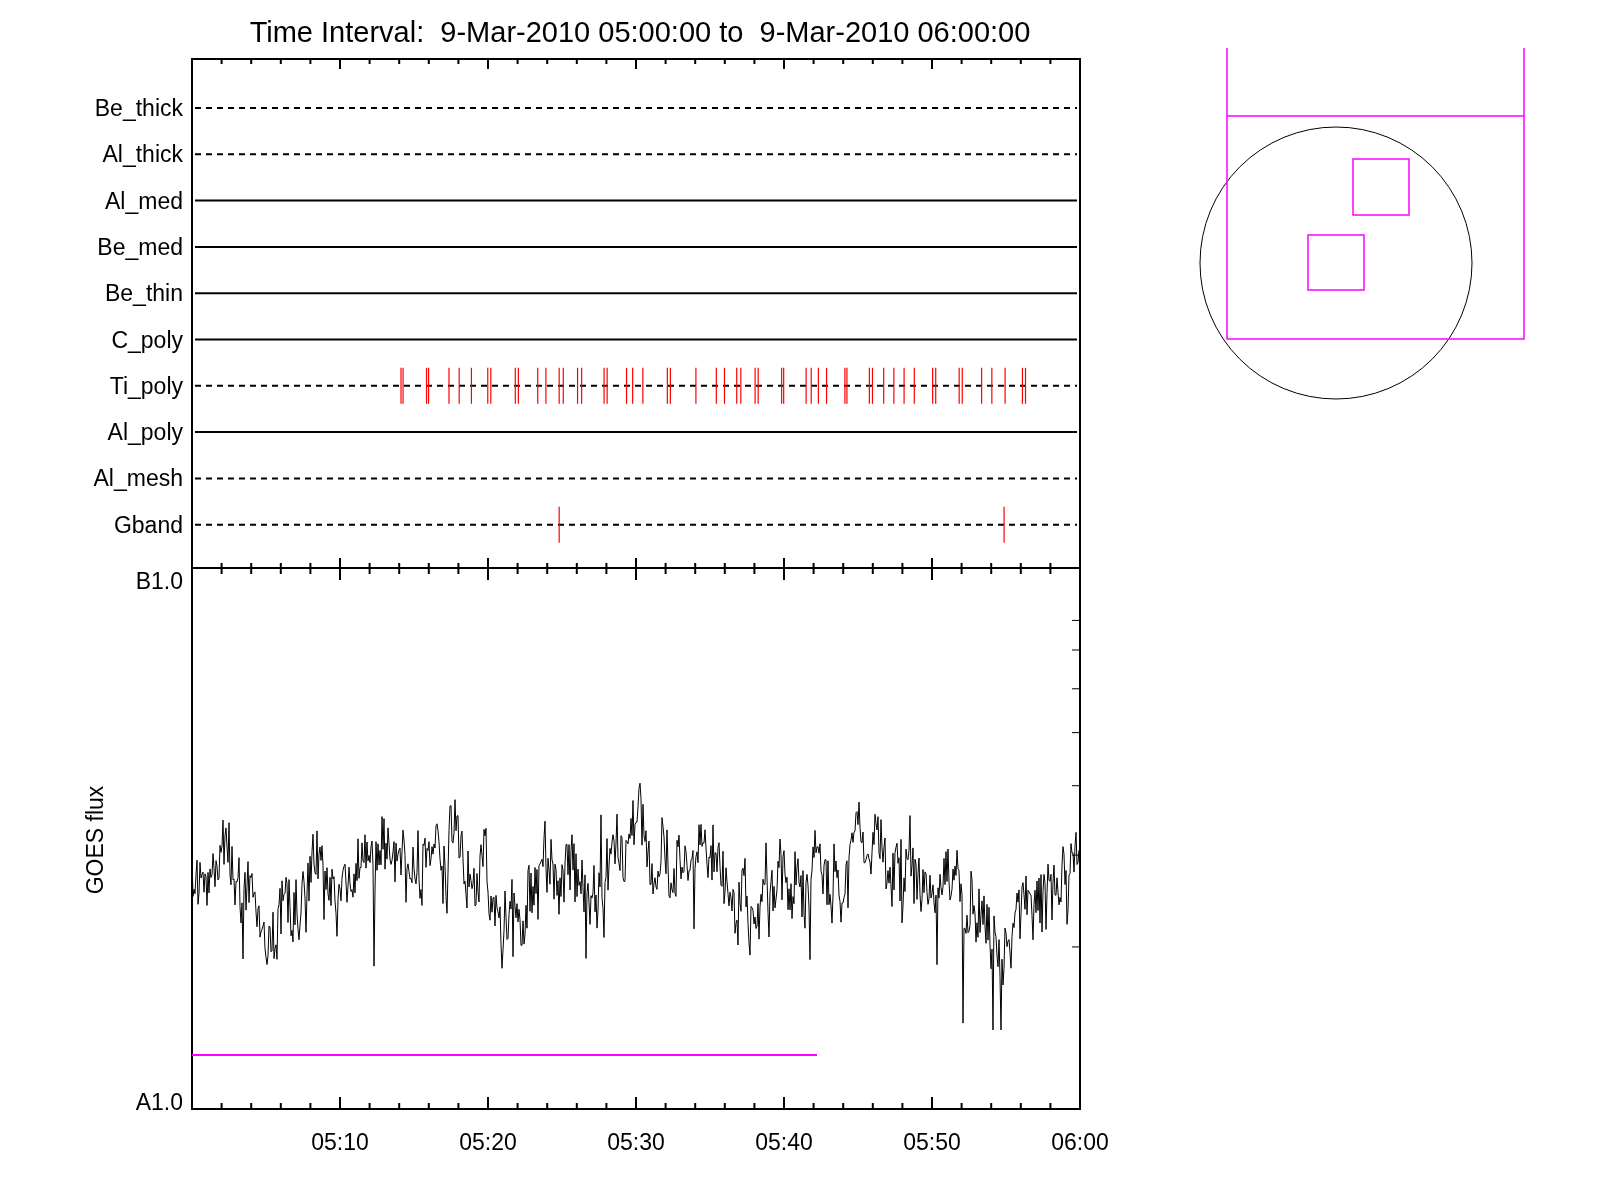 This screenshot has width=1600, height=1200. I want to click on channel-label: Al_poly, so click(145, 432).